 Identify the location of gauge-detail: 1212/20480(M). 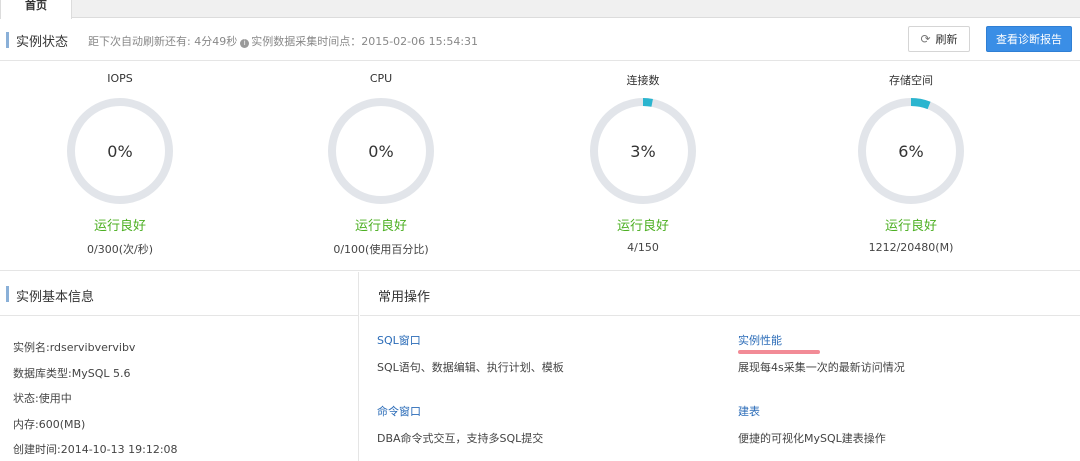
(911, 247).